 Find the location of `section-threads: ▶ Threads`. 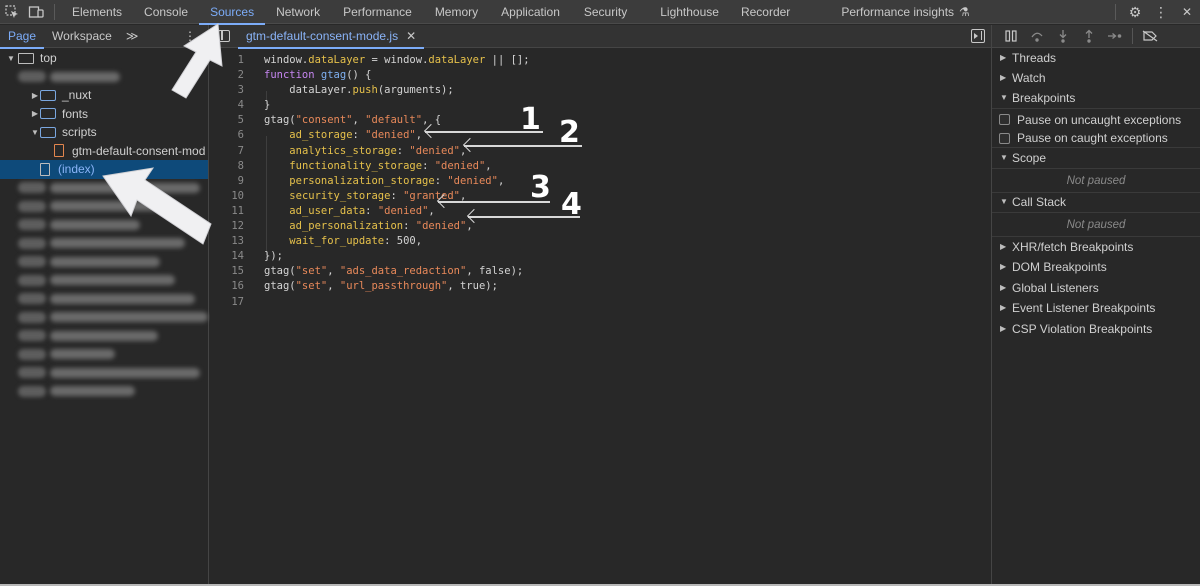

section-threads: ▶ Threads is located at coordinates (1096, 58).